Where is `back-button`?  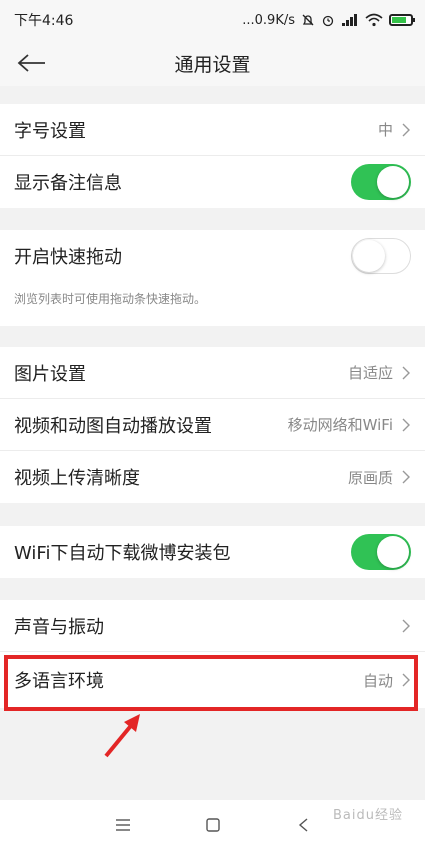
back-button is located at coordinates (32, 63).